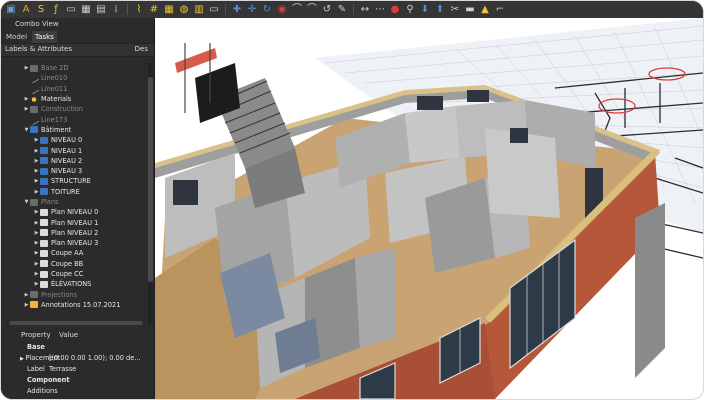 The image size is (704, 400). I want to click on snap-grid-icon: ⋯, so click(380, 10).